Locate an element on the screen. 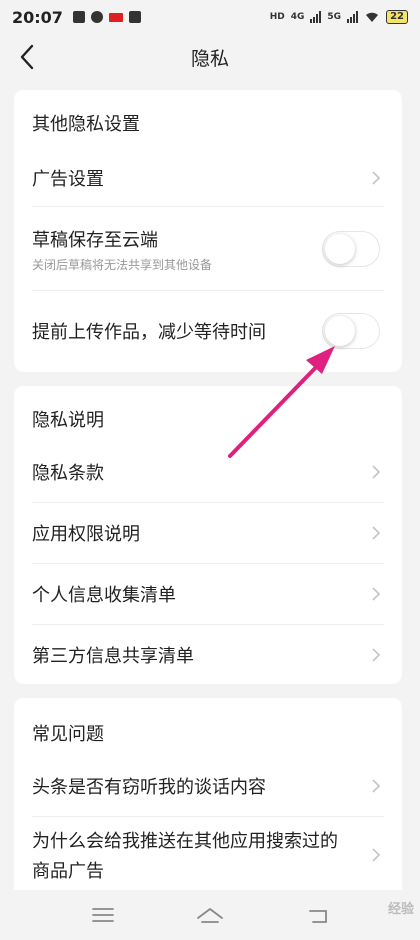 The width and height of the screenshot is (420, 940). draft-cloud-label: 草稿保存至云端 is located at coordinates (95, 240).